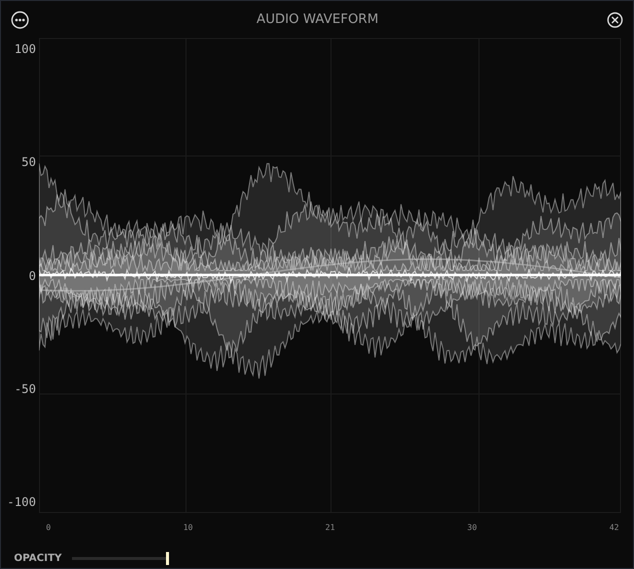  I want to click on opacity-label: OPACITY, so click(38, 558).